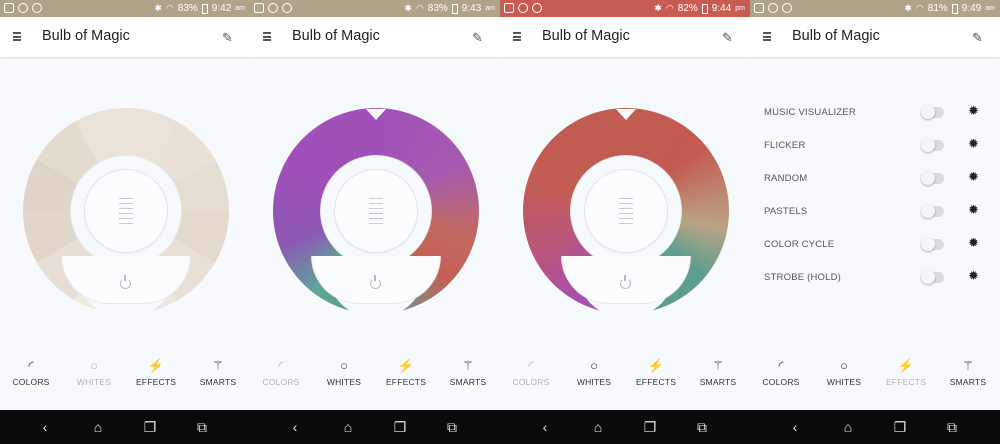  What do you see at coordinates (721, 8) in the screenshot?
I see `clock: 9:44` at bounding box center [721, 8].